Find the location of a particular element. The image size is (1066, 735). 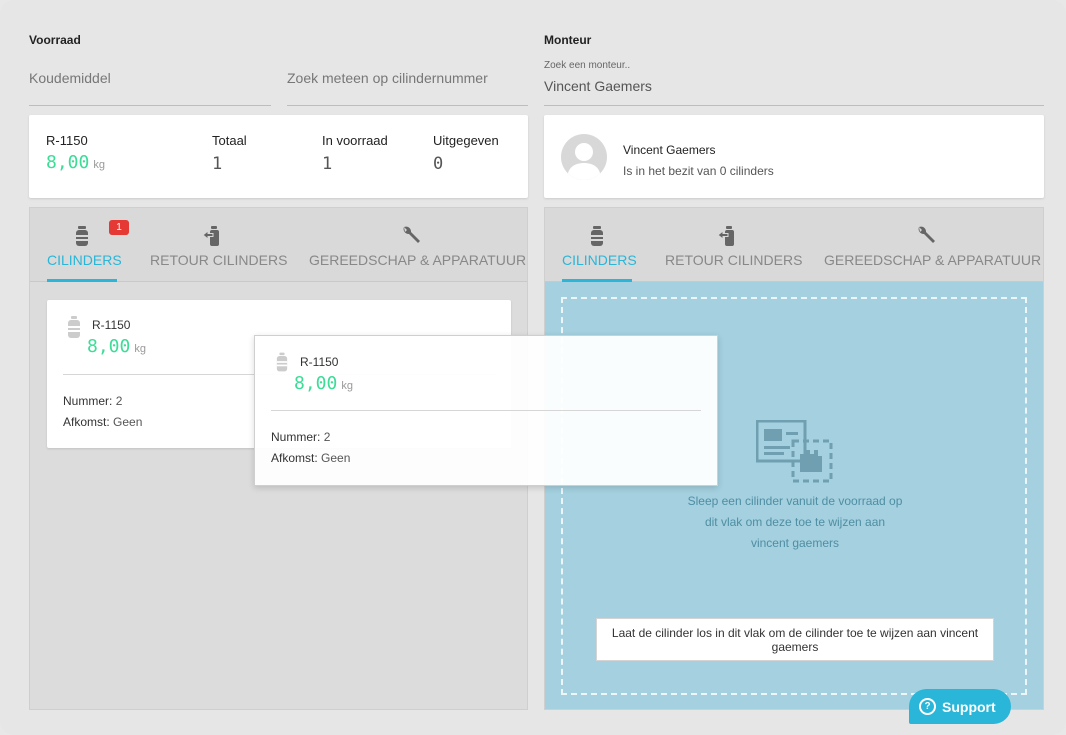

dragged-cylinder-weight: 8,00 is located at coordinates (316, 383).